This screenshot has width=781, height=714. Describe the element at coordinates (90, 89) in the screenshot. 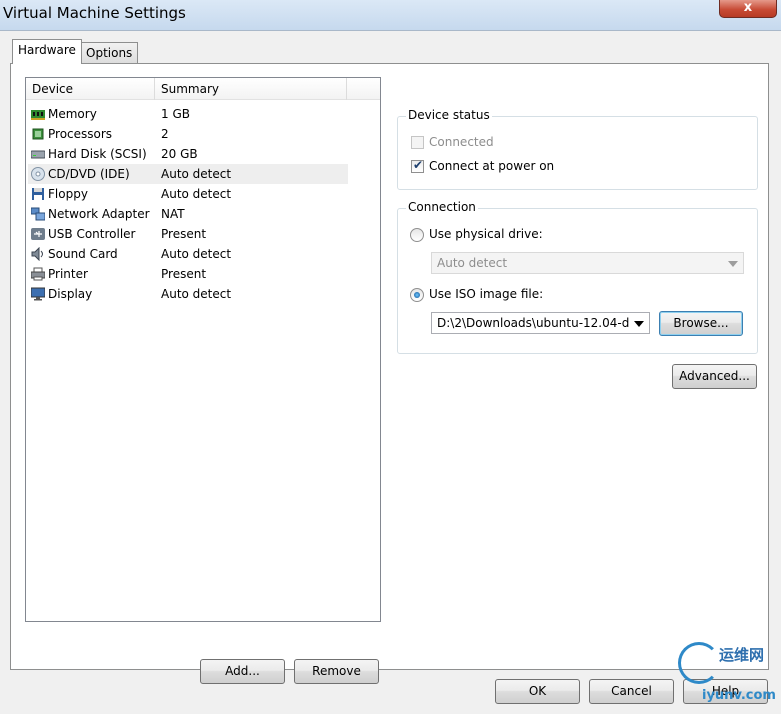

I see `column-header-device: Device` at that location.